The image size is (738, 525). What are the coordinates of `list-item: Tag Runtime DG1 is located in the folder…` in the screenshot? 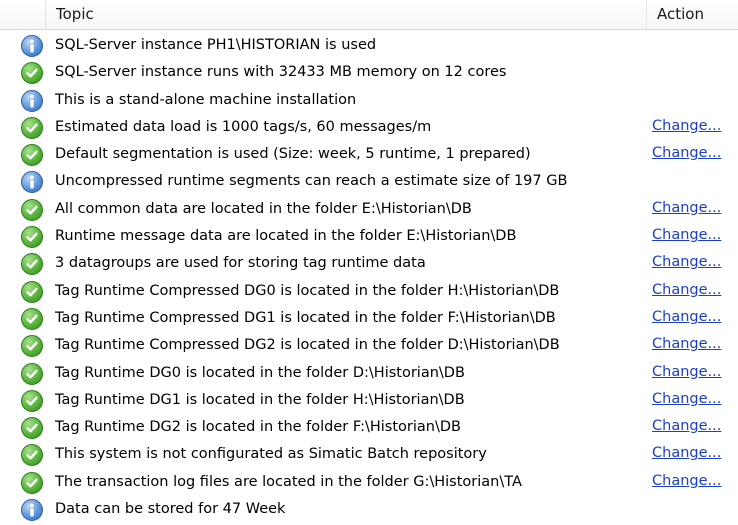 It's located at (369, 400).